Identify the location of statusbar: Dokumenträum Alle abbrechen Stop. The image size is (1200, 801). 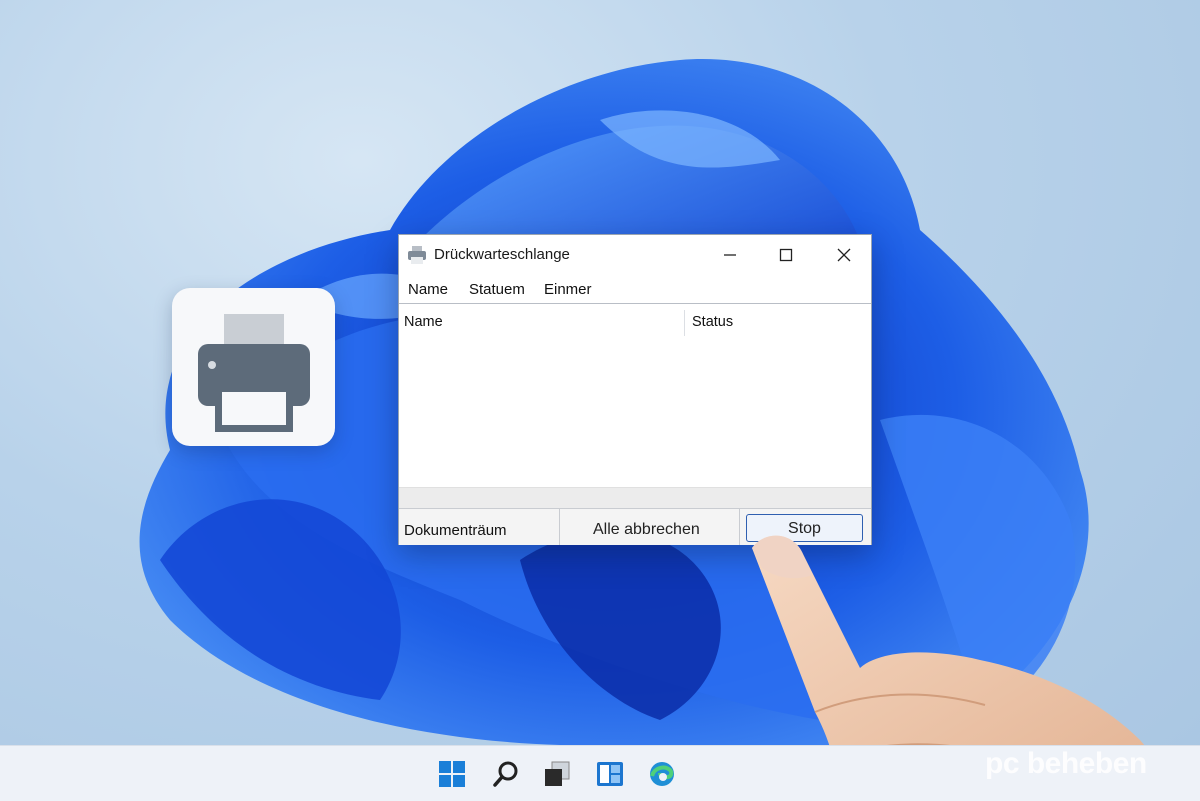
(635, 526).